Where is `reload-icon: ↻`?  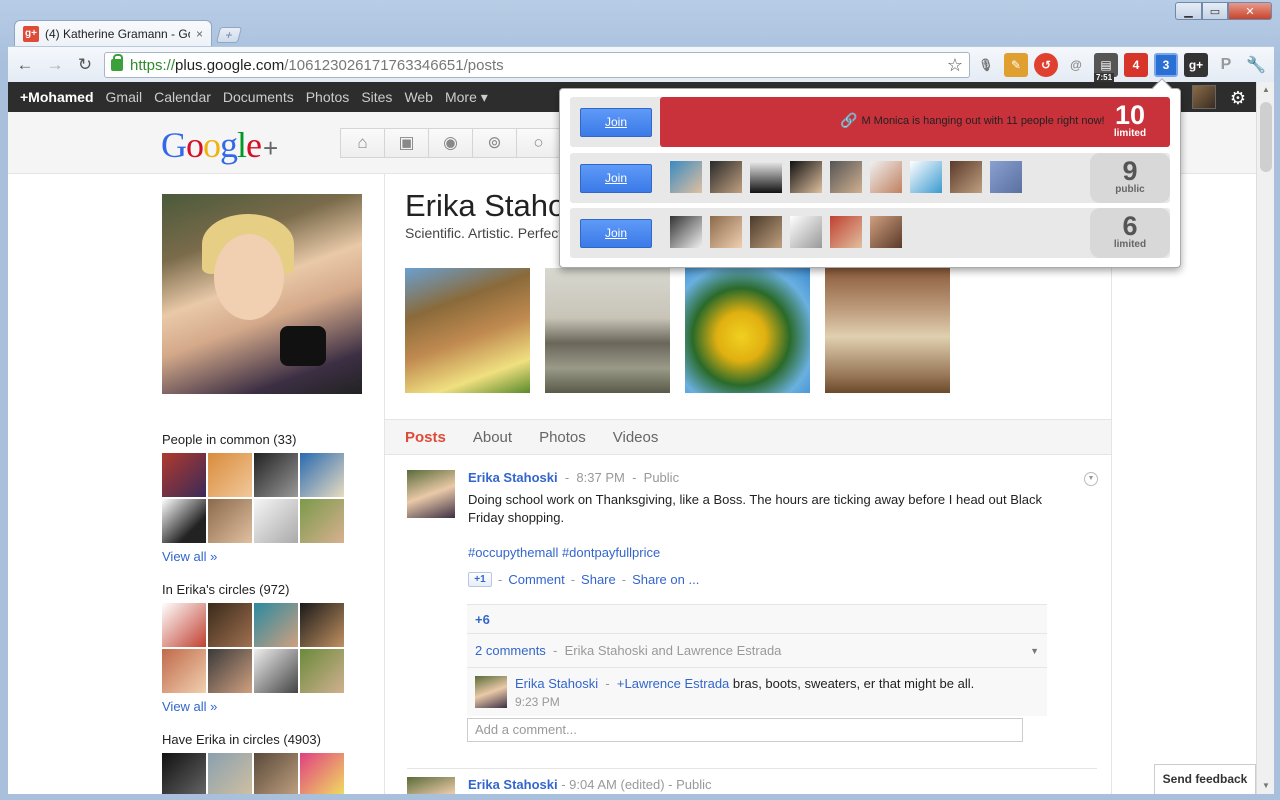
reload-icon: ↻ is located at coordinates (85, 65).